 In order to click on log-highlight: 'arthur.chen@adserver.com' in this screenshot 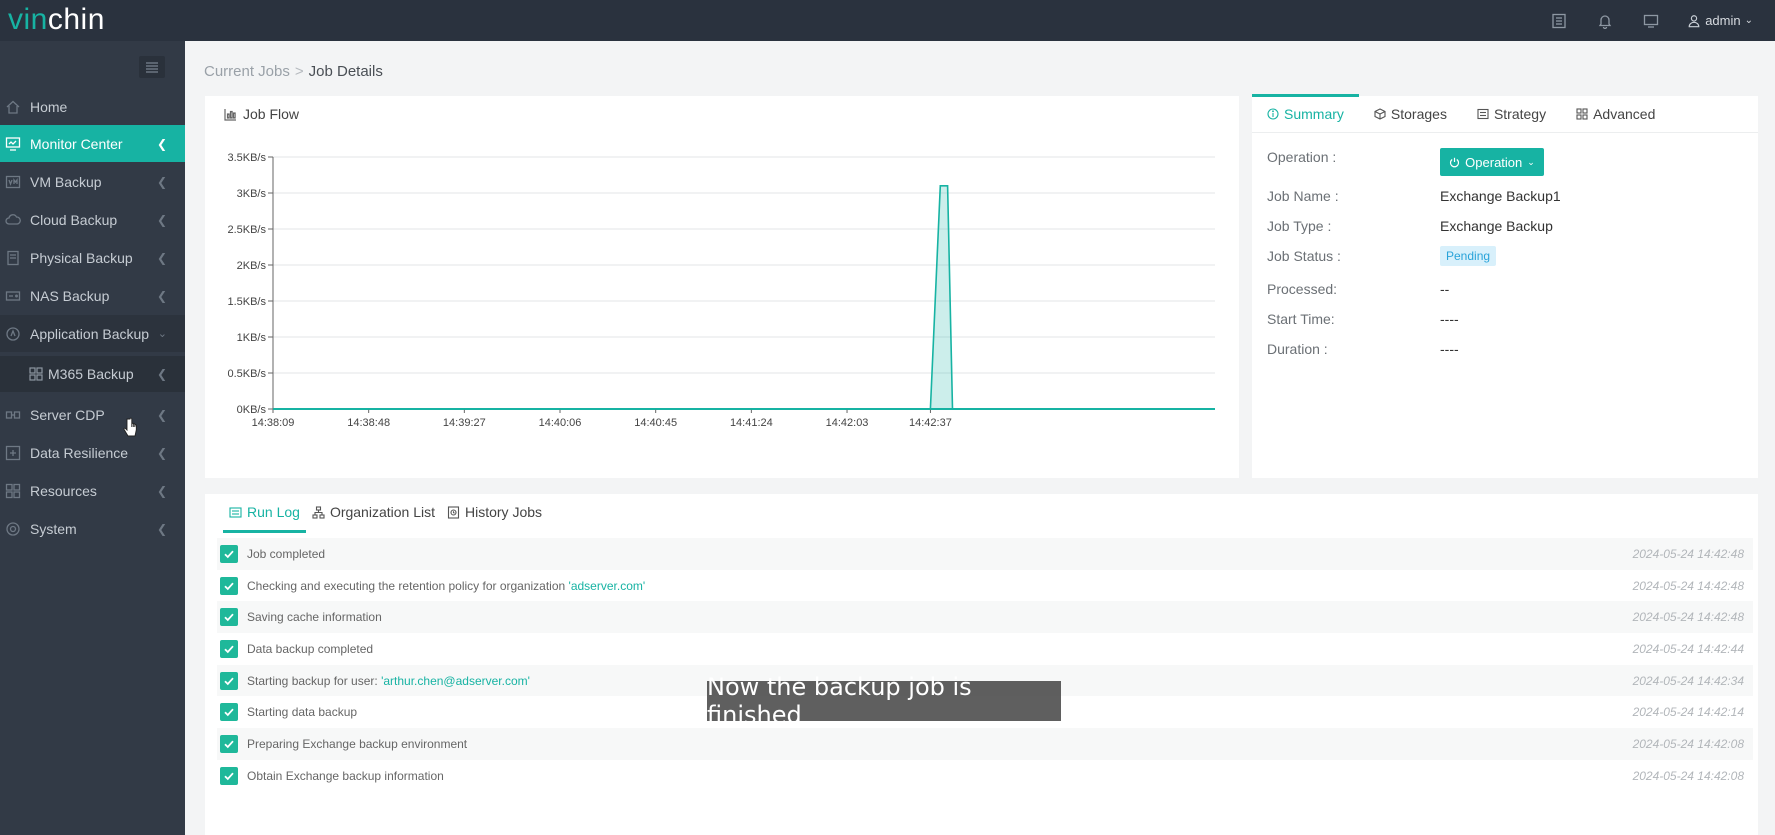, I will do `click(455, 680)`.